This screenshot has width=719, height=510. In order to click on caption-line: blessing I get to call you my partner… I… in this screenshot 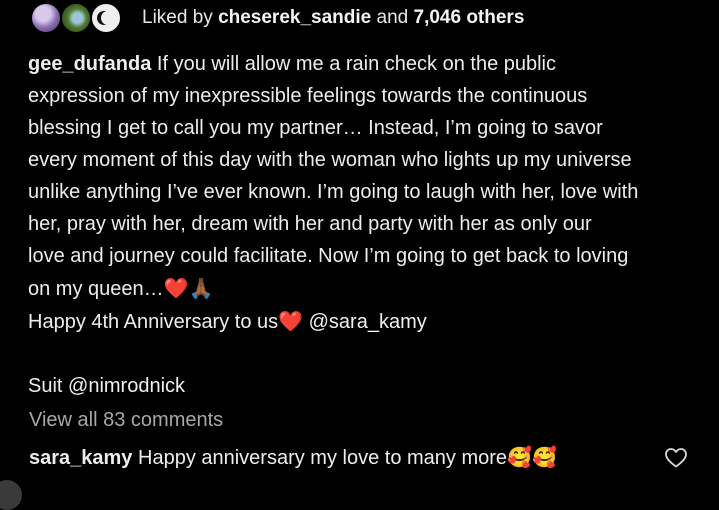, I will do `click(315, 128)`.